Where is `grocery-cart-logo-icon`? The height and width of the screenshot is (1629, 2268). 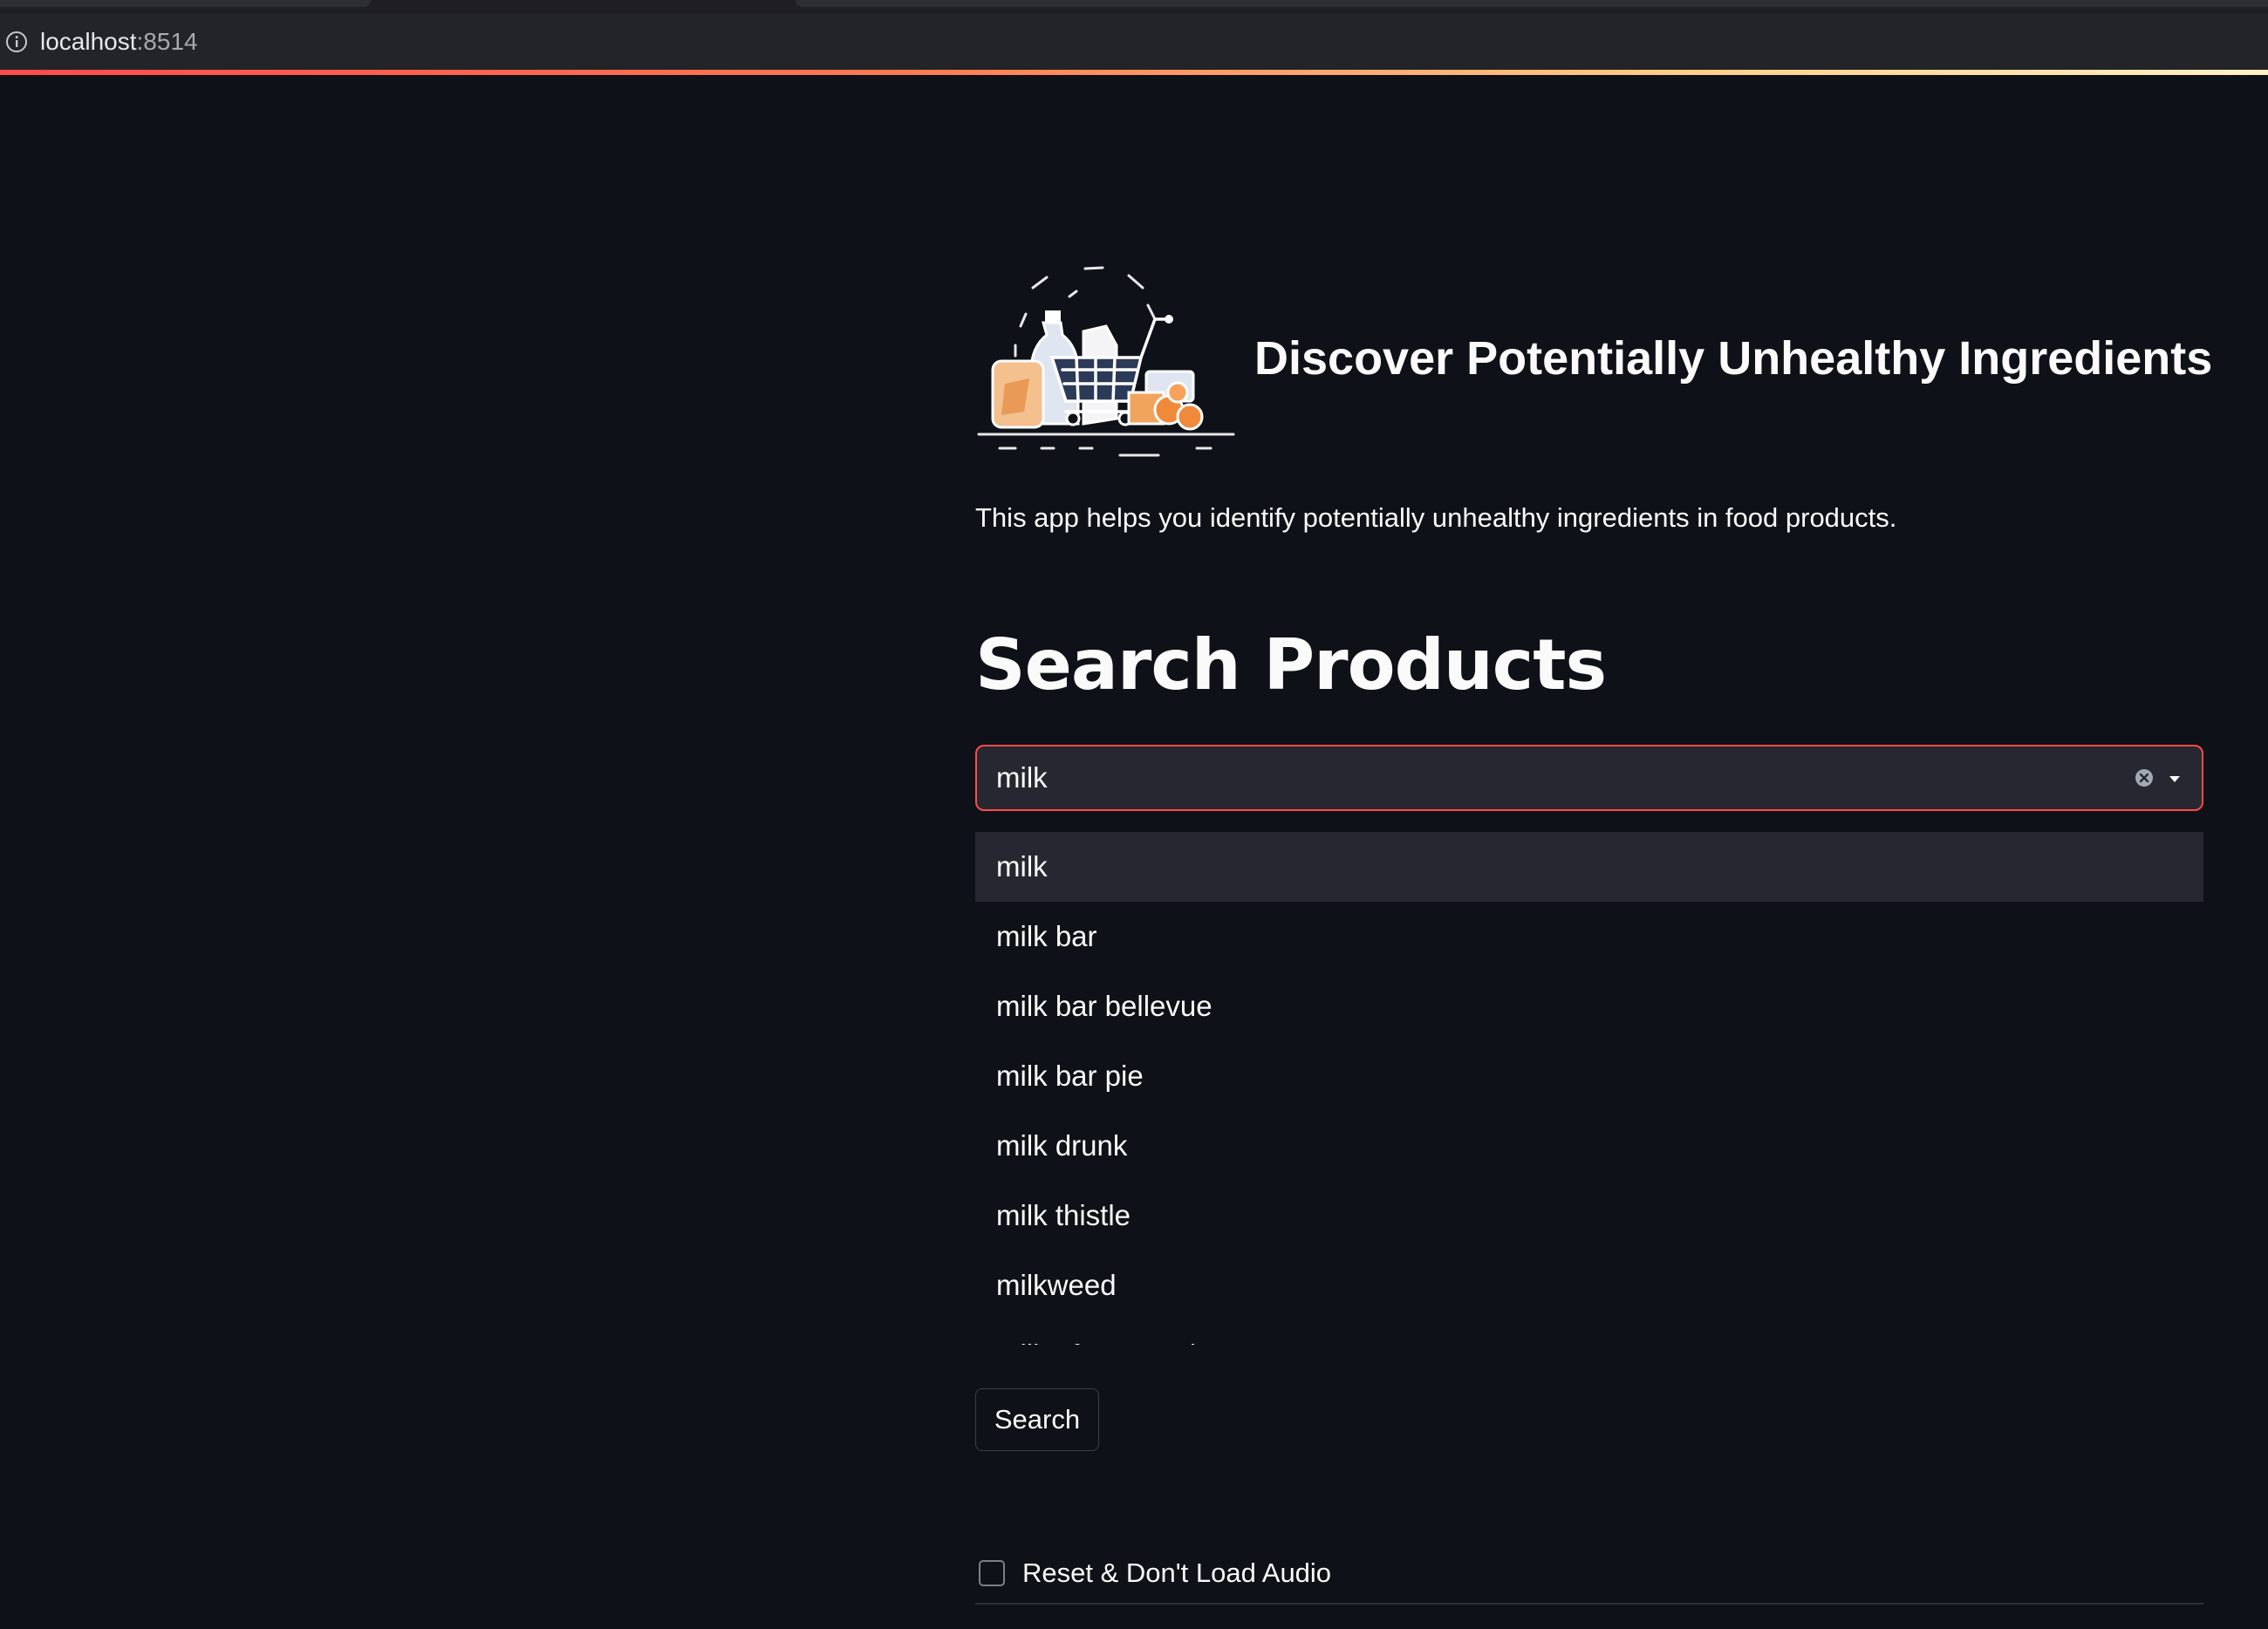
grocery-cart-logo-icon is located at coordinates (1106, 362).